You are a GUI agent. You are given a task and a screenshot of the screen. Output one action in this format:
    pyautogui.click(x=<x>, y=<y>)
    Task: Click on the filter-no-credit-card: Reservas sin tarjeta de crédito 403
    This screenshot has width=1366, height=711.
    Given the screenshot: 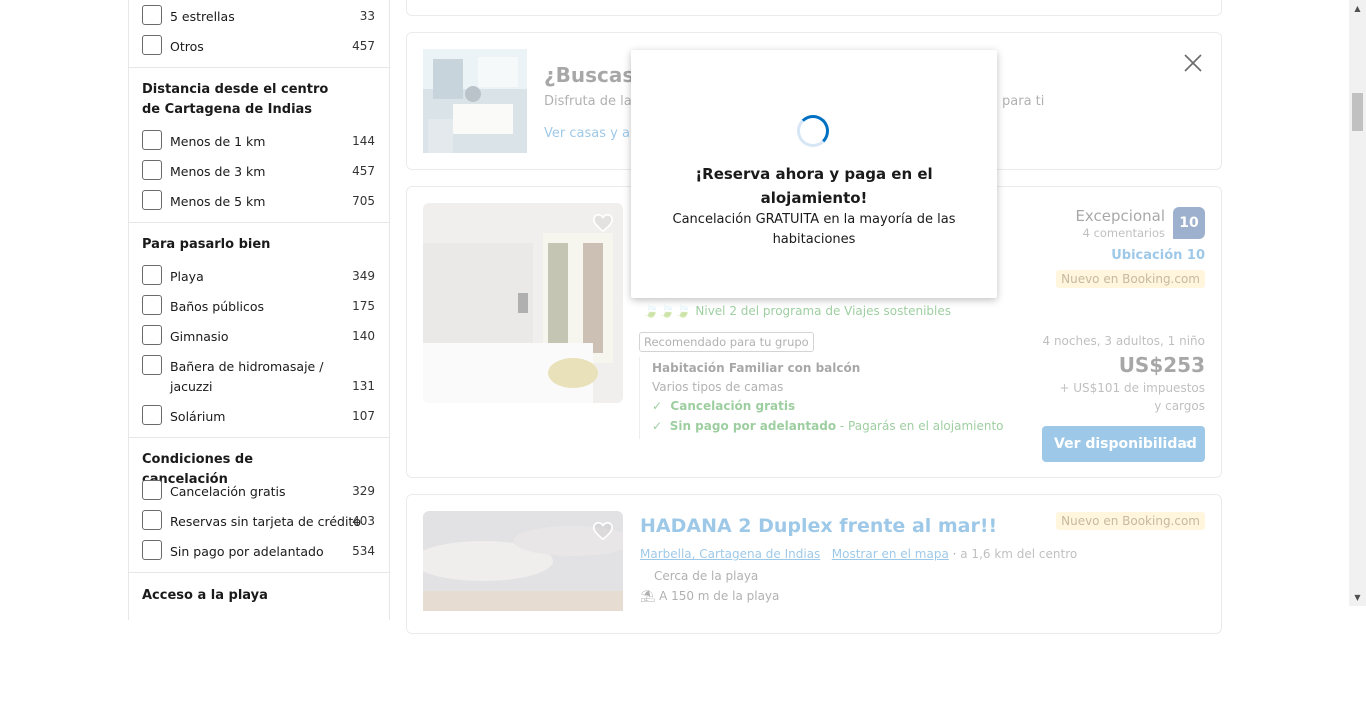 What is the action you would take?
    pyautogui.click(x=258, y=521)
    